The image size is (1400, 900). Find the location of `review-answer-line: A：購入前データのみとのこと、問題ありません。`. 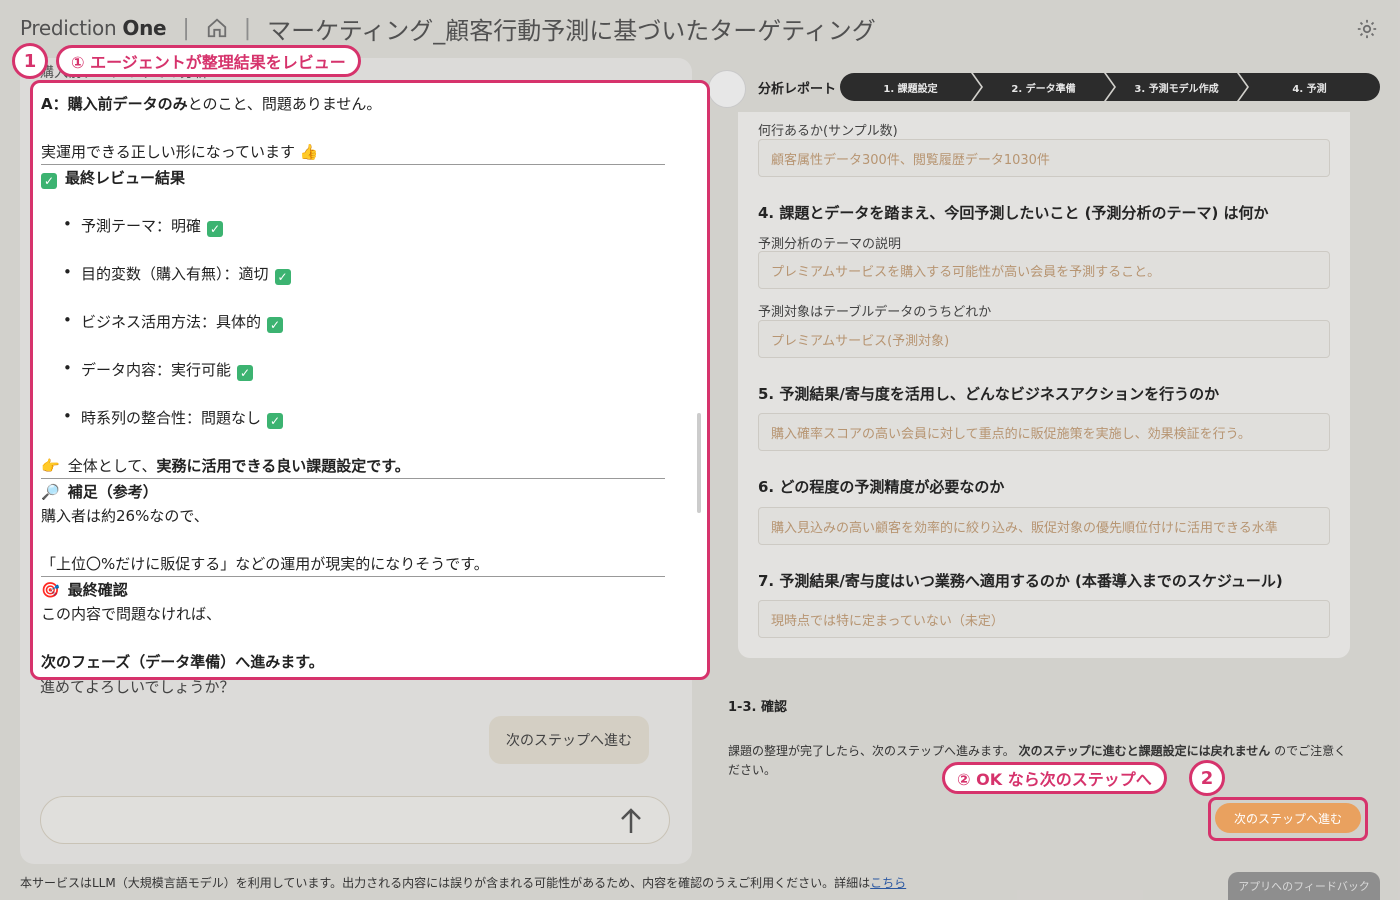

review-answer-line: A：購入前データのみとのこと、問題ありません。 is located at coordinates (211, 104).